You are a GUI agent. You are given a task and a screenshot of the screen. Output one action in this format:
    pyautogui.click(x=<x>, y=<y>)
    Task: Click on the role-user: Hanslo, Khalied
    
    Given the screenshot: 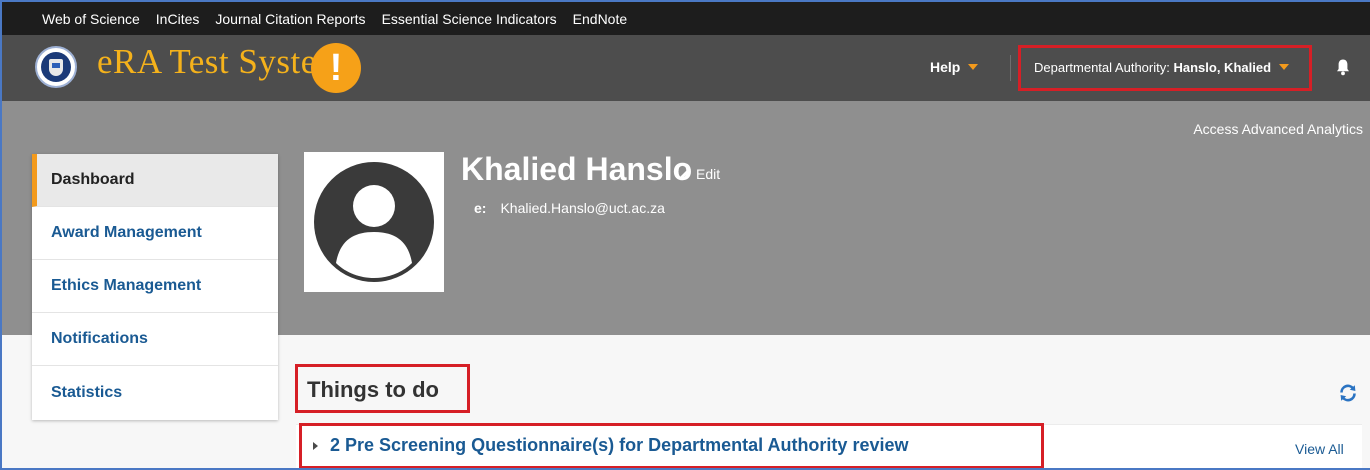 What is the action you would take?
    pyautogui.click(x=1222, y=67)
    